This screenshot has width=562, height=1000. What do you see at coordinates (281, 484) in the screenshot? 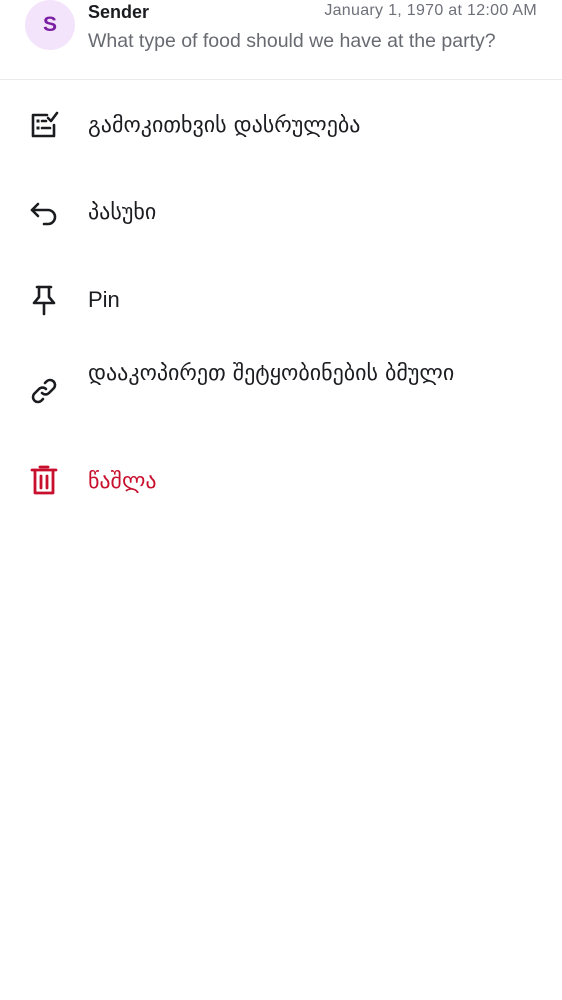
I see `menu-item-delete: წაშლა` at bounding box center [281, 484].